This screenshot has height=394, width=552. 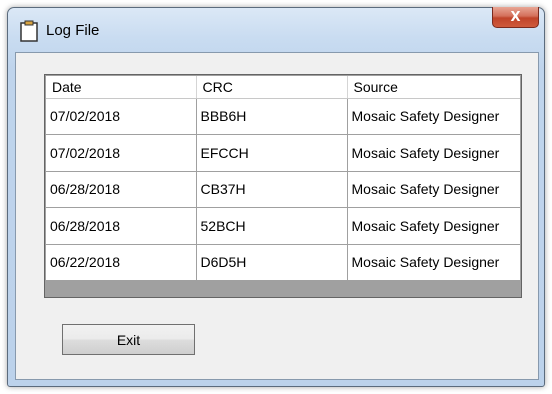 I want to click on exit-button-label: Exit, so click(x=128, y=339).